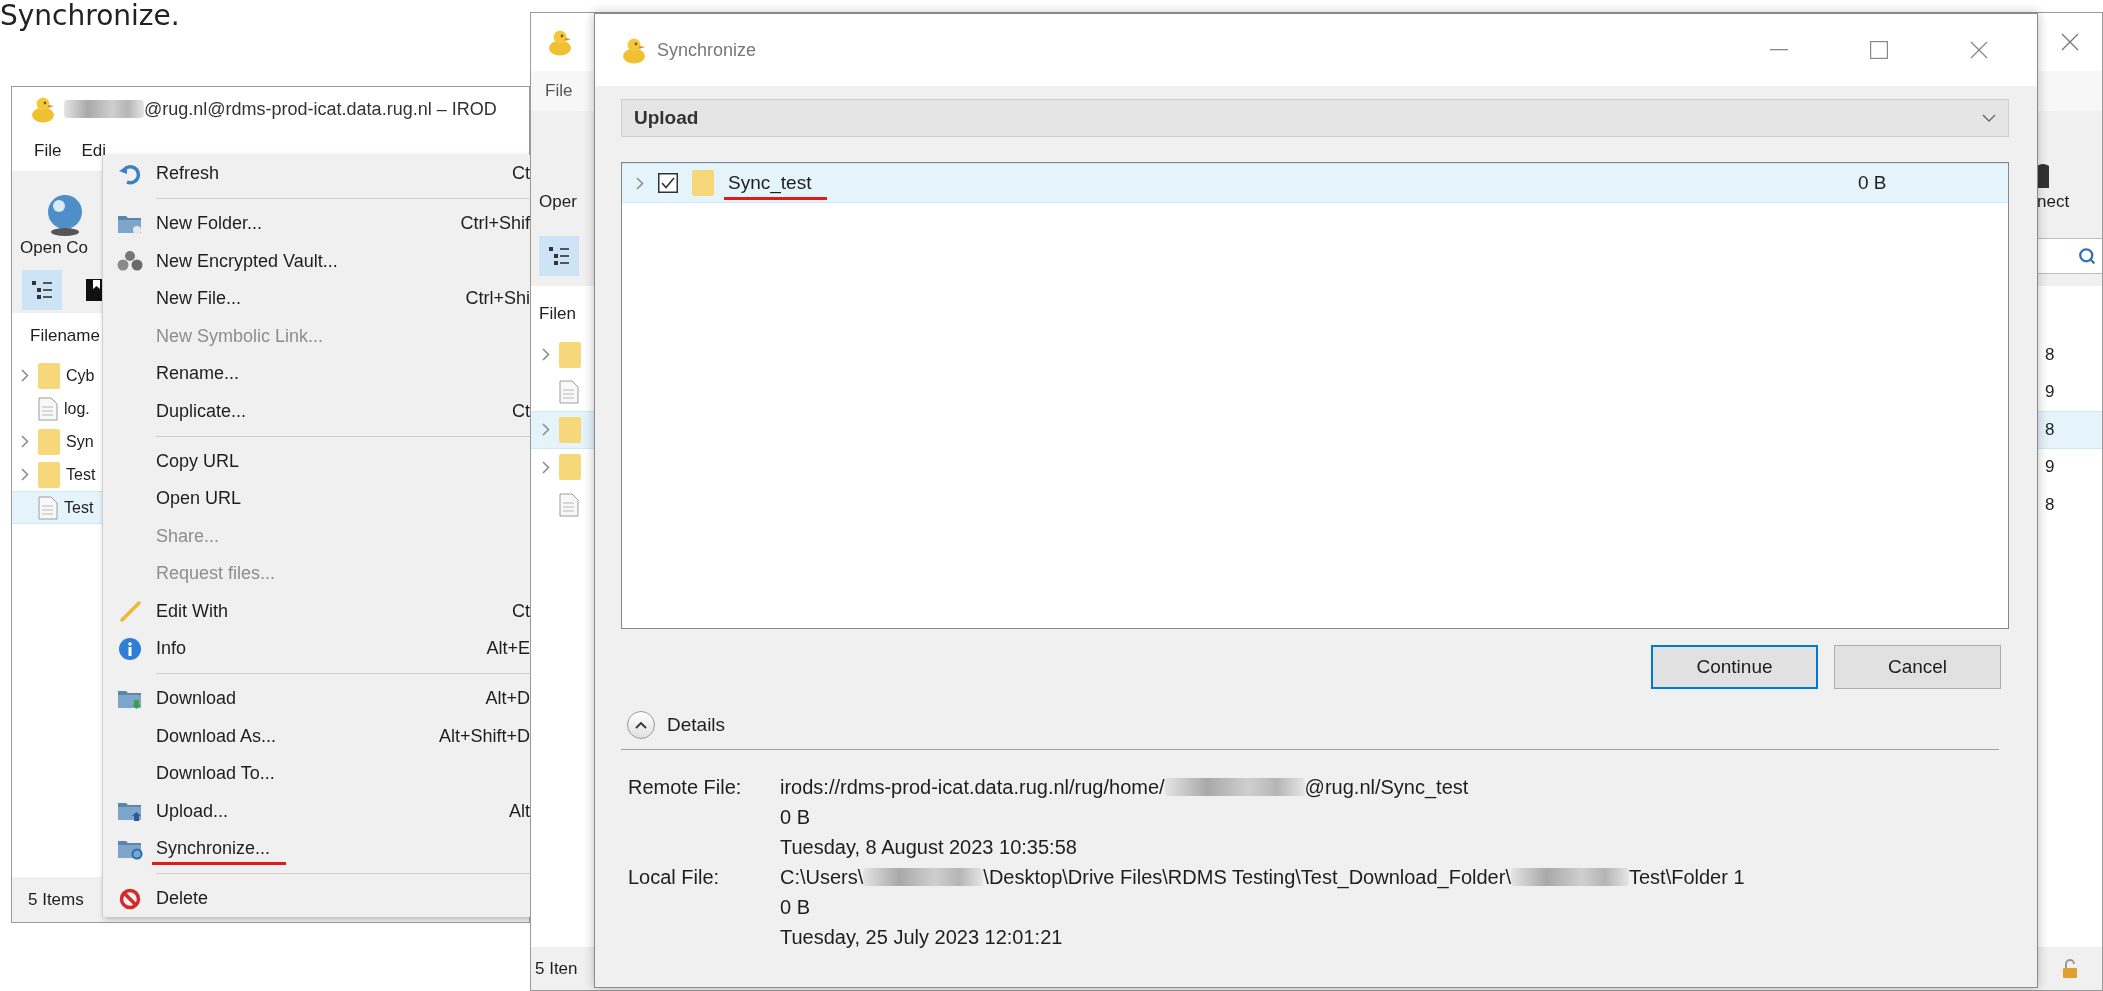  What do you see at coordinates (770, 183) in the screenshot?
I see `item-name: Sync_test` at bounding box center [770, 183].